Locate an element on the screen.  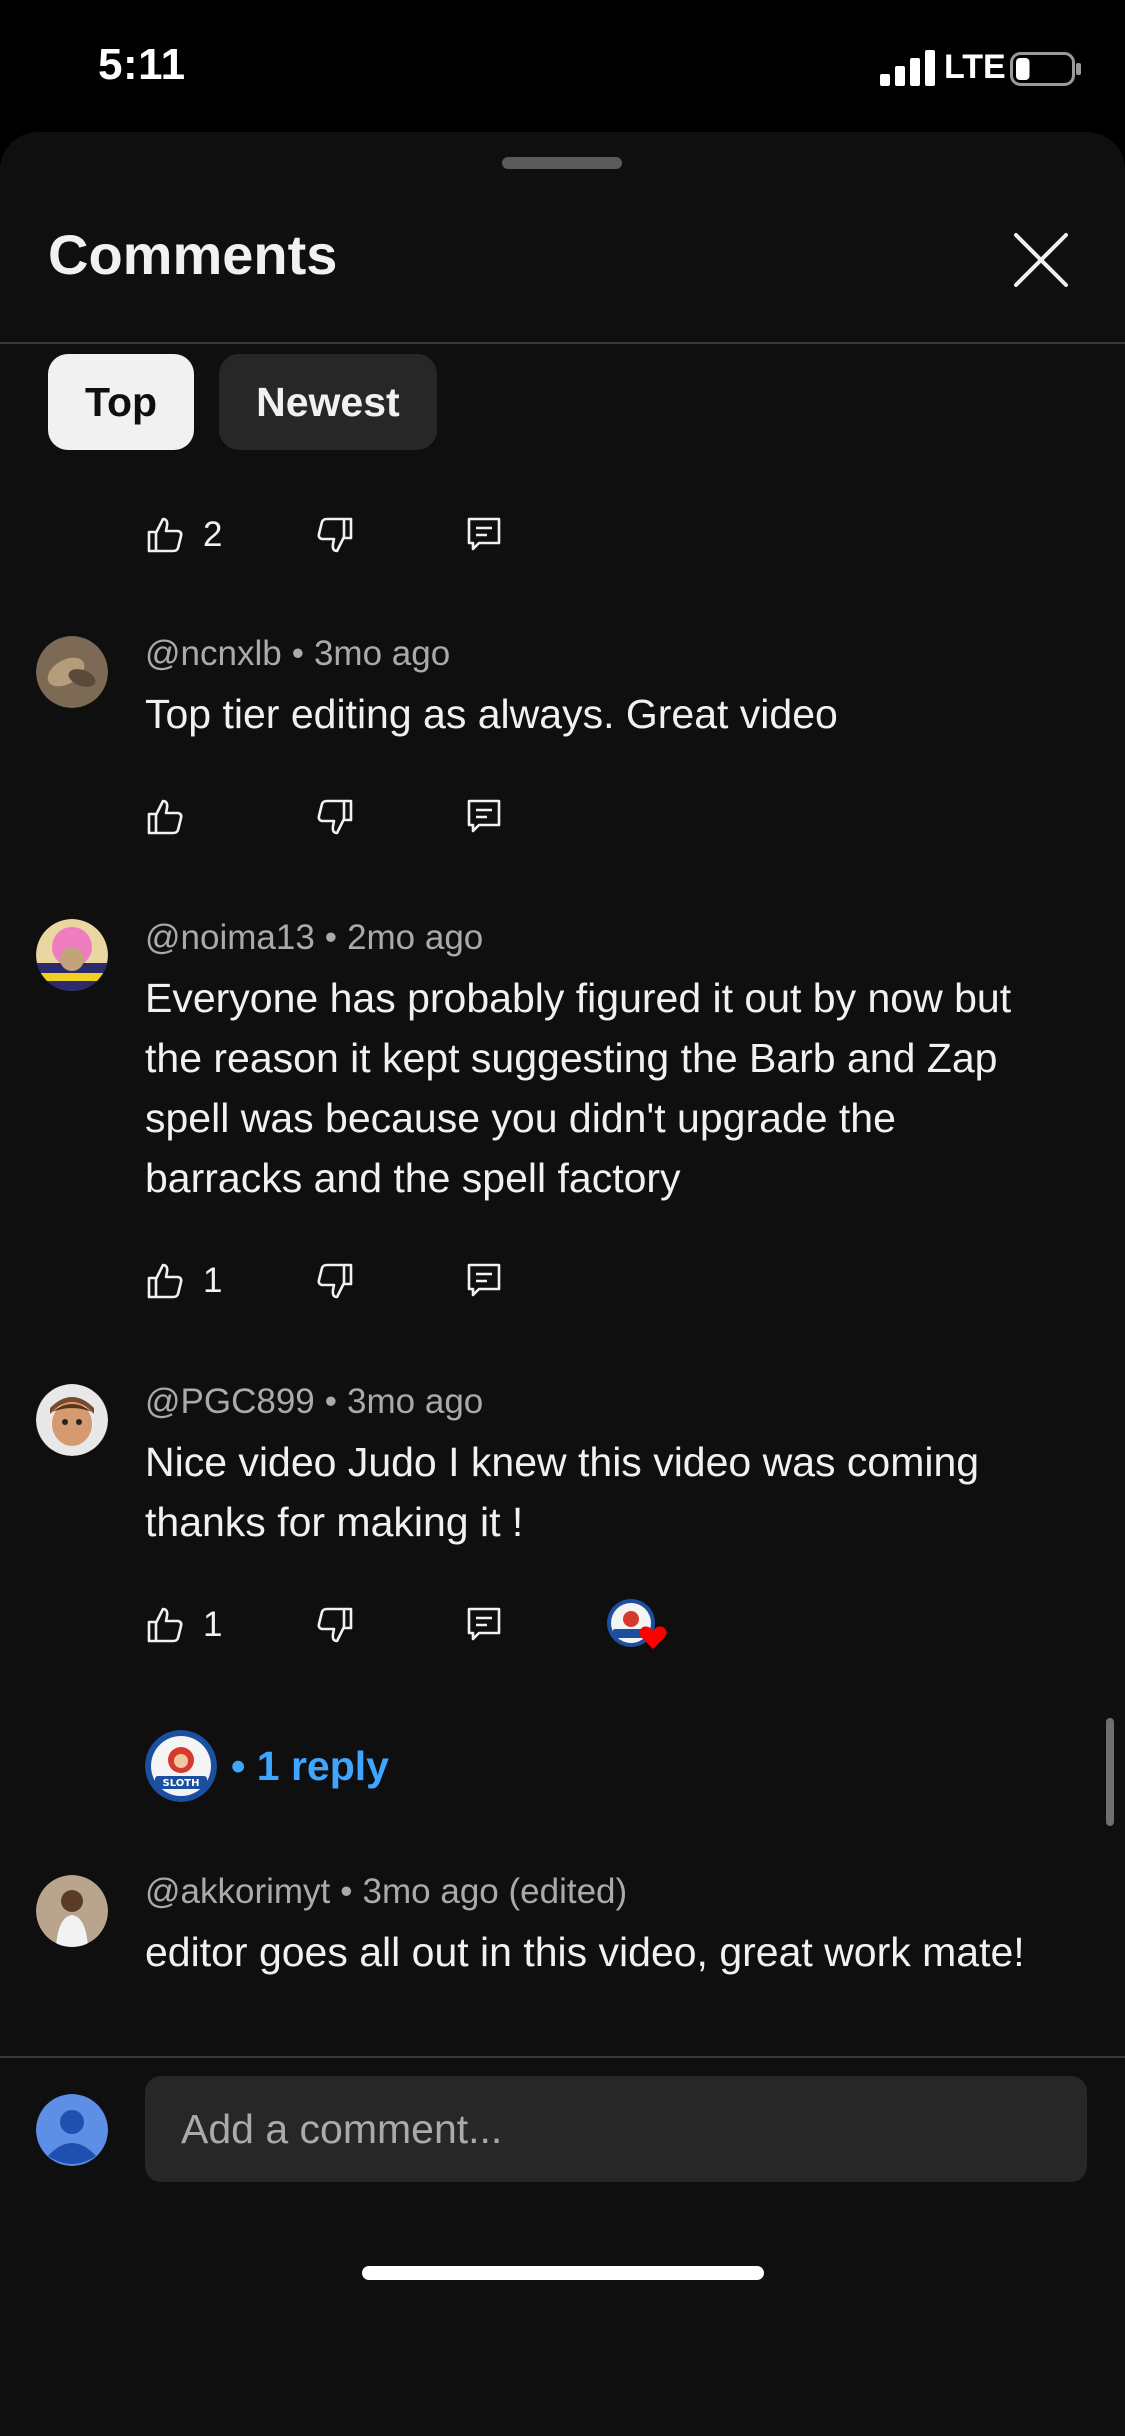
comment-author: @ncnxlb is located at coordinates (213, 653).